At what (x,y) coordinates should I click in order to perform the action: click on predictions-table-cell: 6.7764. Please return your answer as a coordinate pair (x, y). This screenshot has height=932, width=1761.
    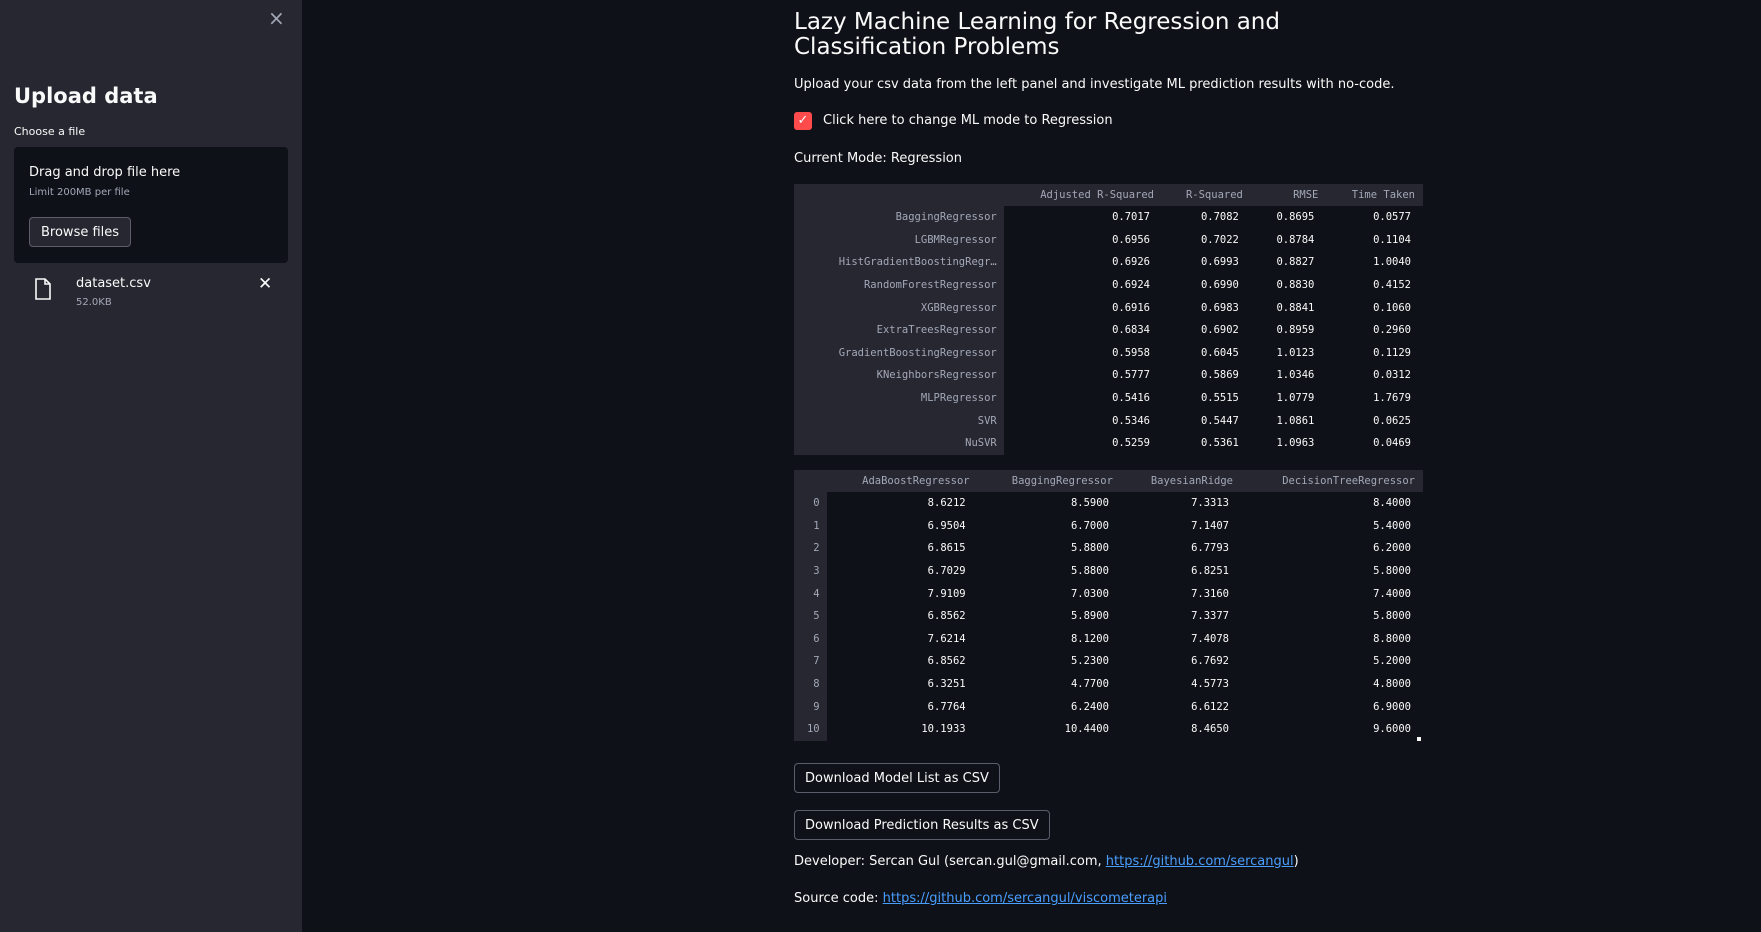
    Looking at the image, I should click on (902, 706).